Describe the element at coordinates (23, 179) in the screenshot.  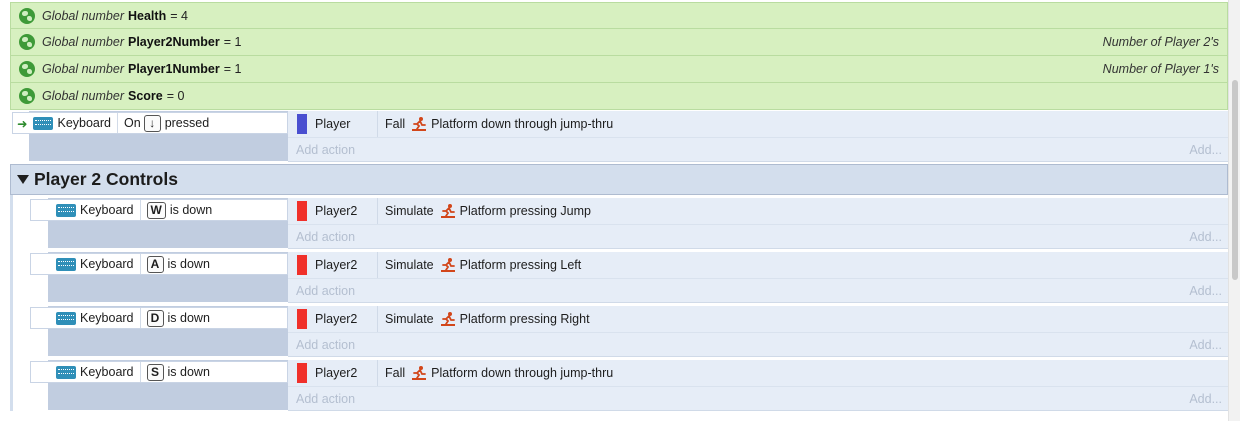
I see `collapse-triangle-icon` at that location.